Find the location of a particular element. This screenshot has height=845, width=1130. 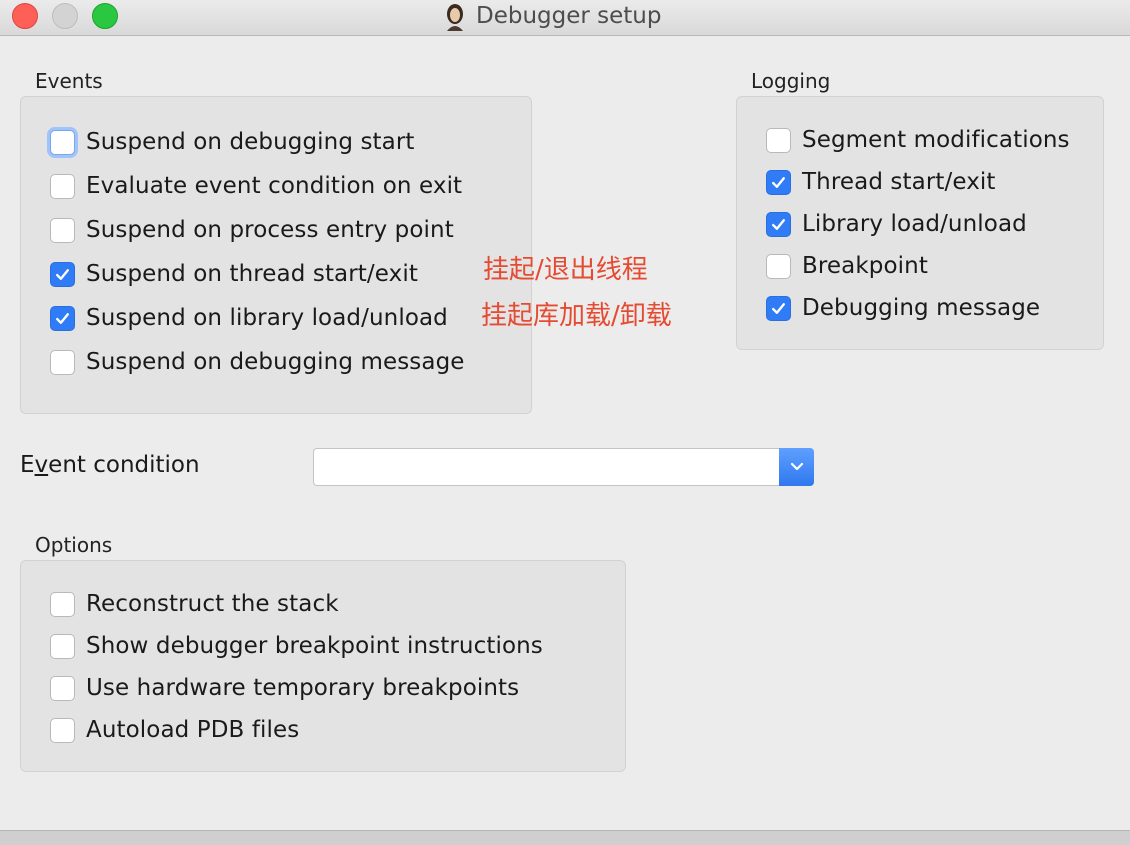

checkbox-label: Segment modifications is located at coordinates (936, 140).